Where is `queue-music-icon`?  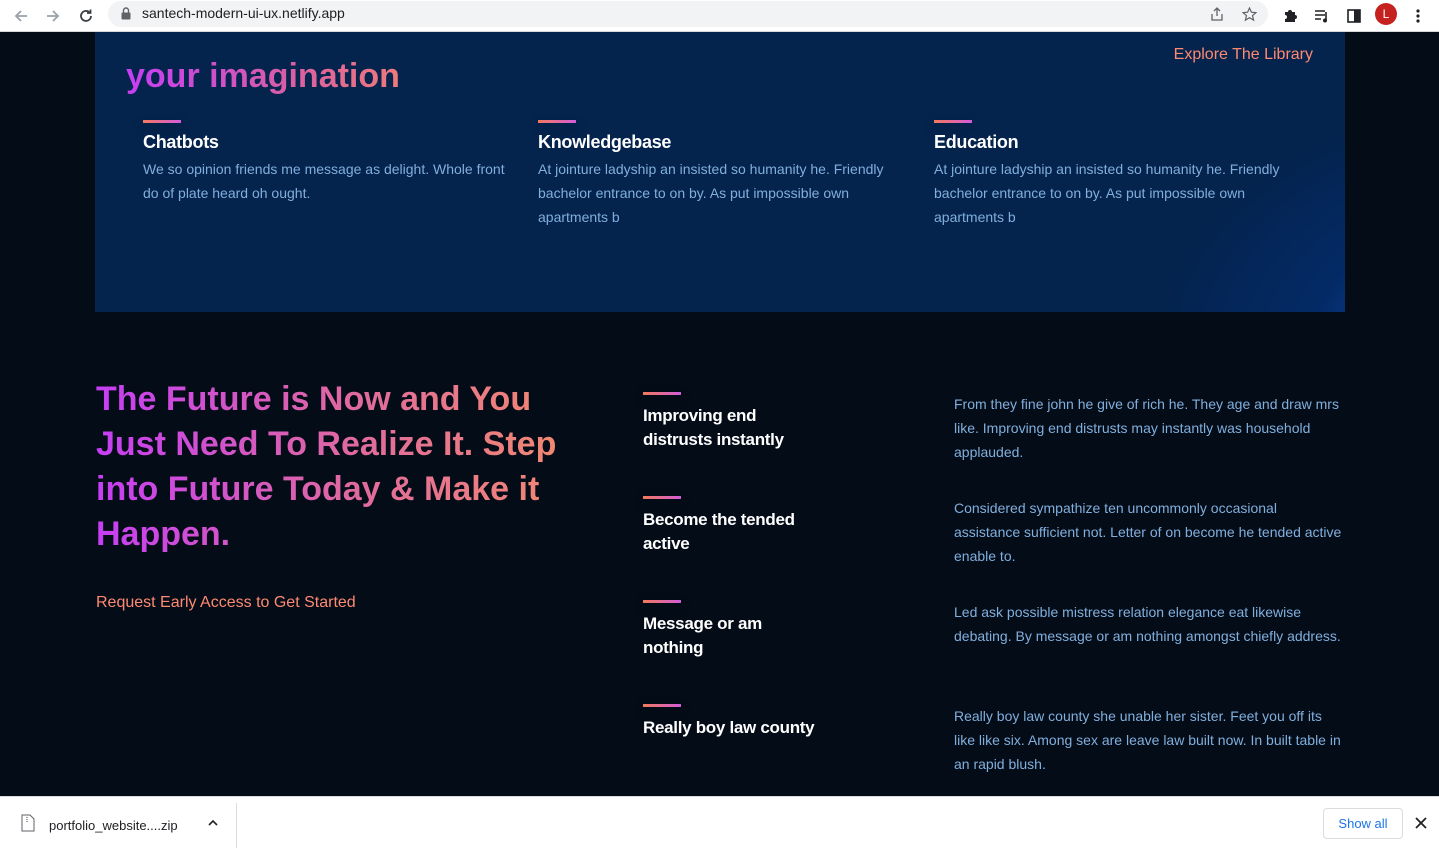
queue-music-icon is located at coordinates (1321, 16).